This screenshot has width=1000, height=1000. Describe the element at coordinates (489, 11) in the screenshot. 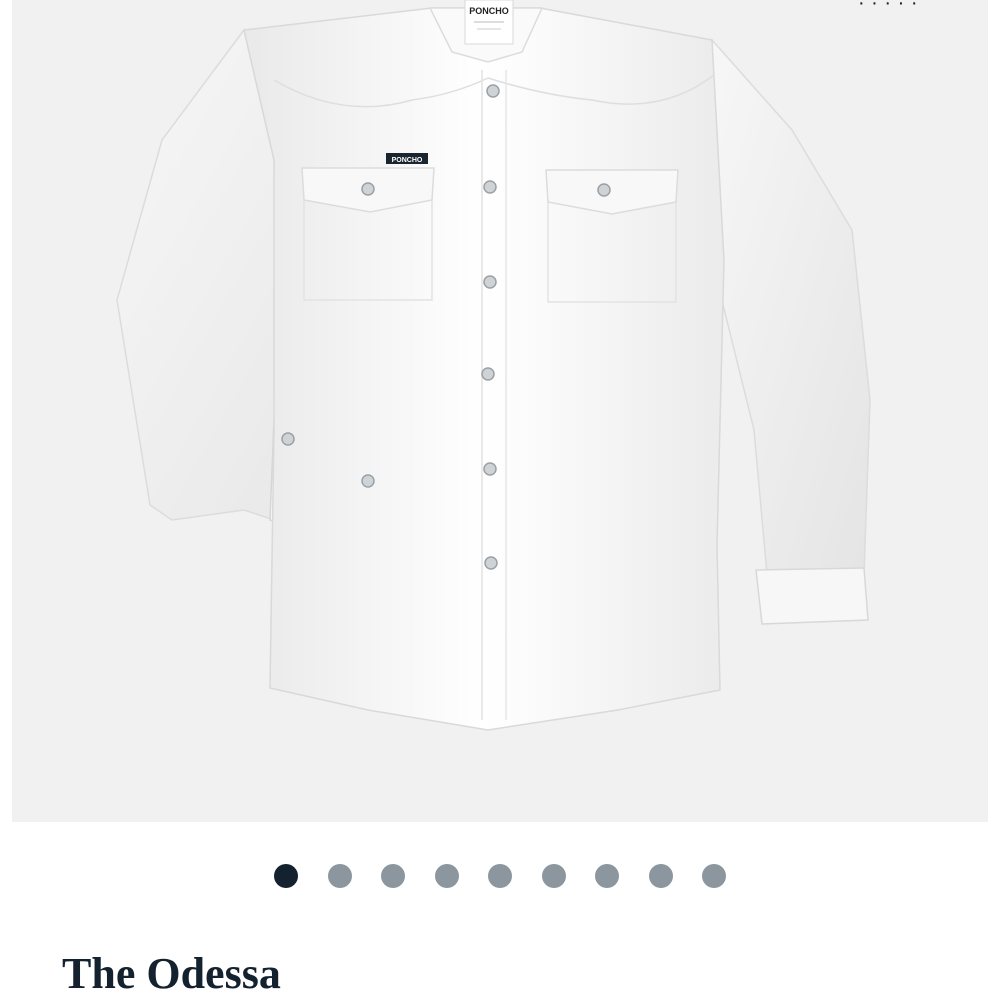

I see `collar-label-text: PONCHO` at that location.